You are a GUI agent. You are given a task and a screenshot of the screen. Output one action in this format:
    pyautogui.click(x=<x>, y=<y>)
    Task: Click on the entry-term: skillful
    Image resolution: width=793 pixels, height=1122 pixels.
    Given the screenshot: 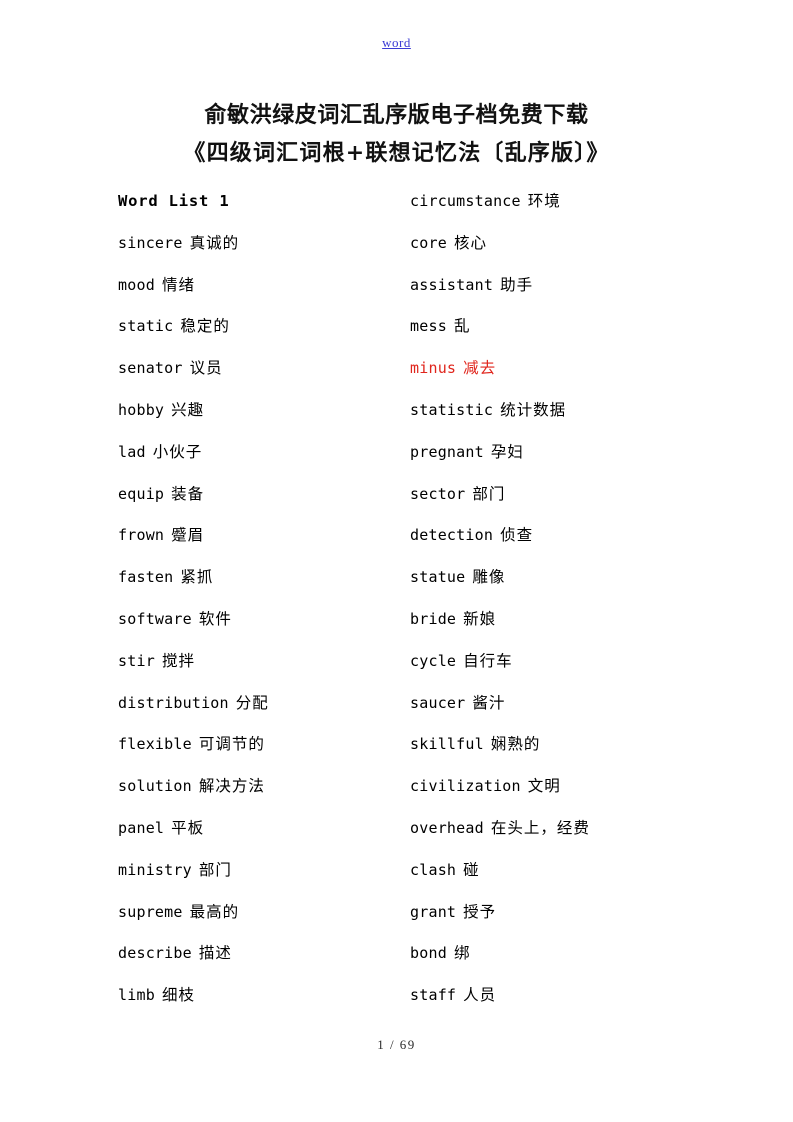 What is the action you would take?
    pyautogui.click(x=447, y=744)
    